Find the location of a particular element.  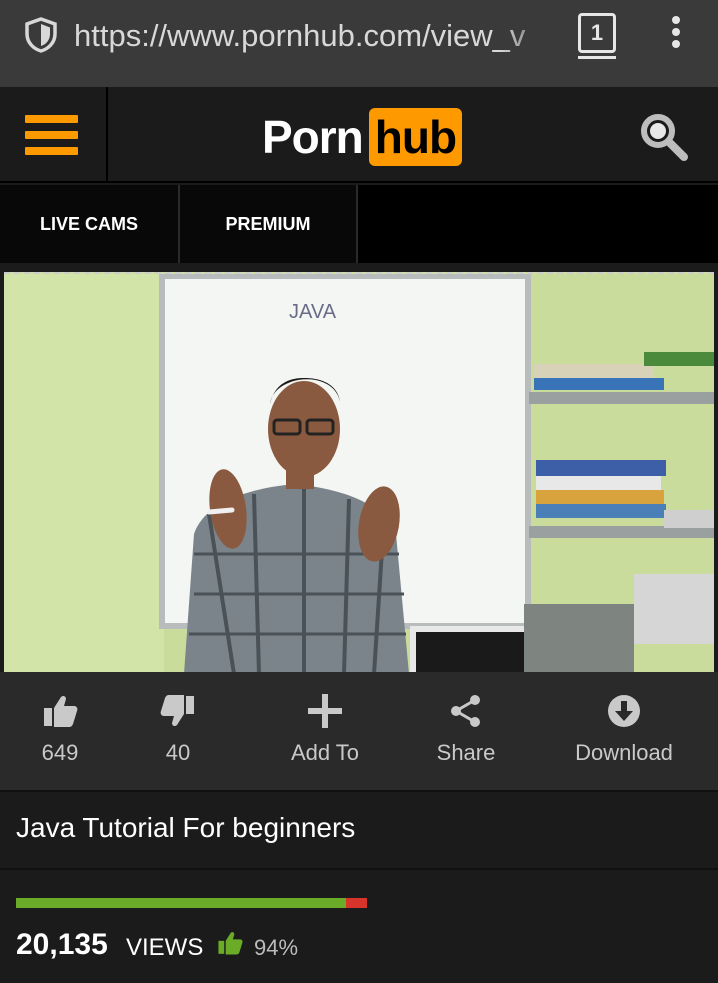

download-icon is located at coordinates (624, 711).